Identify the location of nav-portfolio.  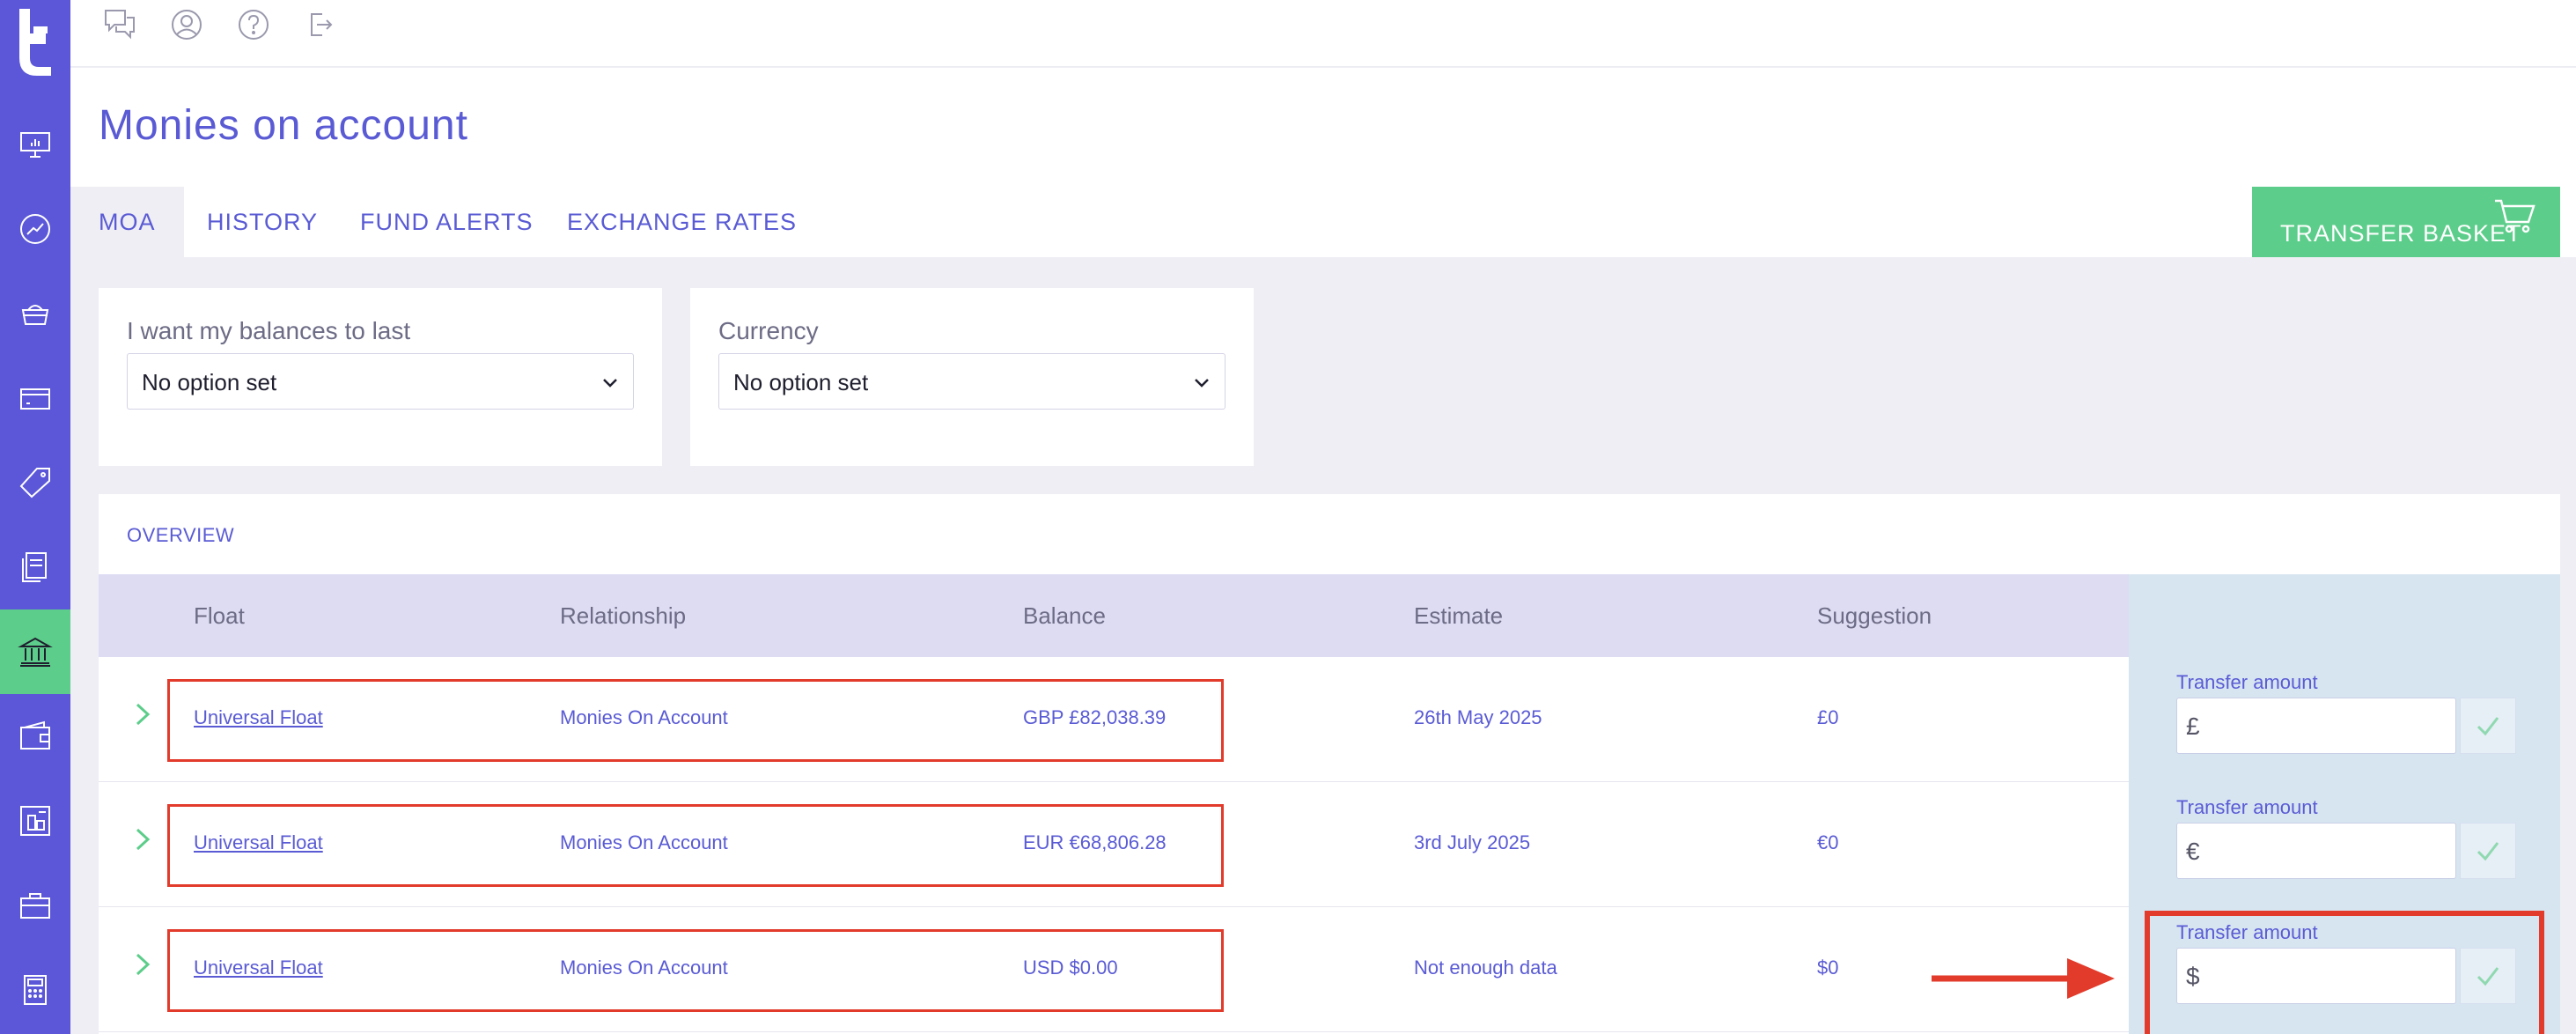
(35, 905).